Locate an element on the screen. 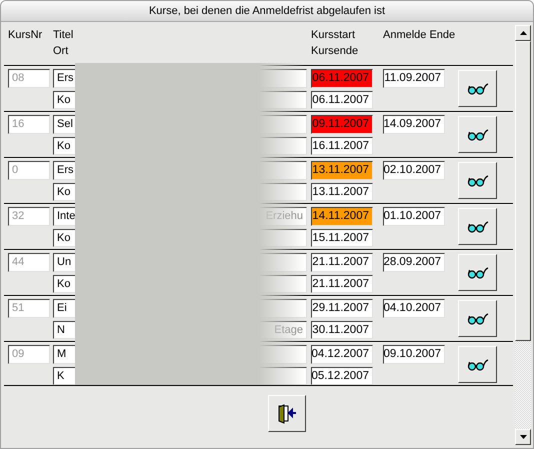 The height and width of the screenshot is (449, 534). scroll-up-button is located at coordinates (523, 33).